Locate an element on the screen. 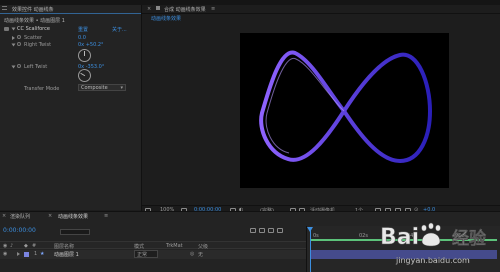 Image resolution: width=500 pixels, height=272 pixels. layer-number: 1 is located at coordinates (36, 254).